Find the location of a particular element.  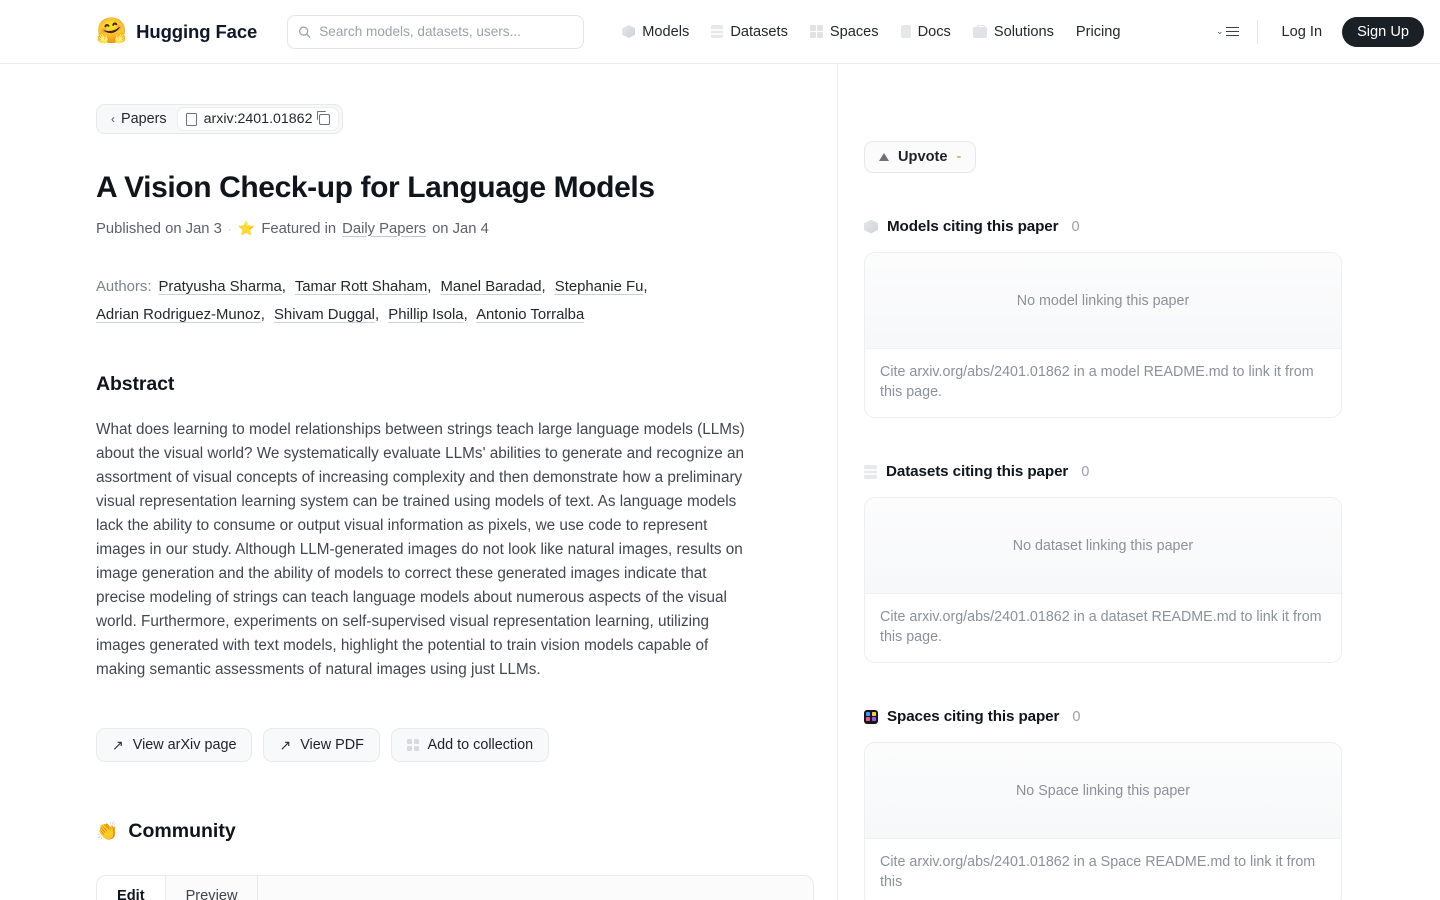

author-link: Manel Baradad is located at coordinates (491, 287).